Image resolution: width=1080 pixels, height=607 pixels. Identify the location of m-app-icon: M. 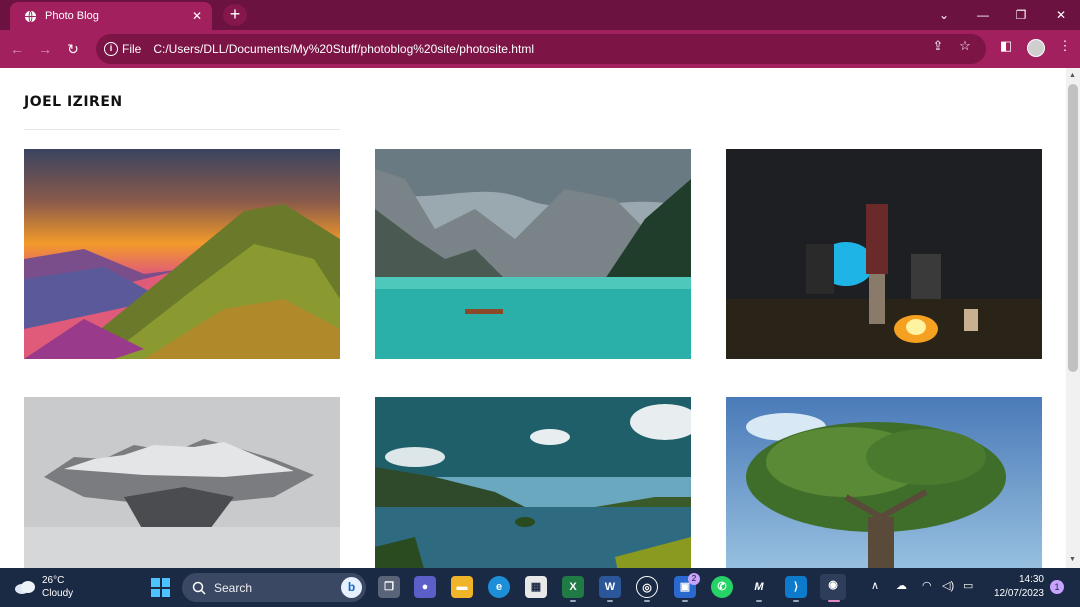
(759, 587).